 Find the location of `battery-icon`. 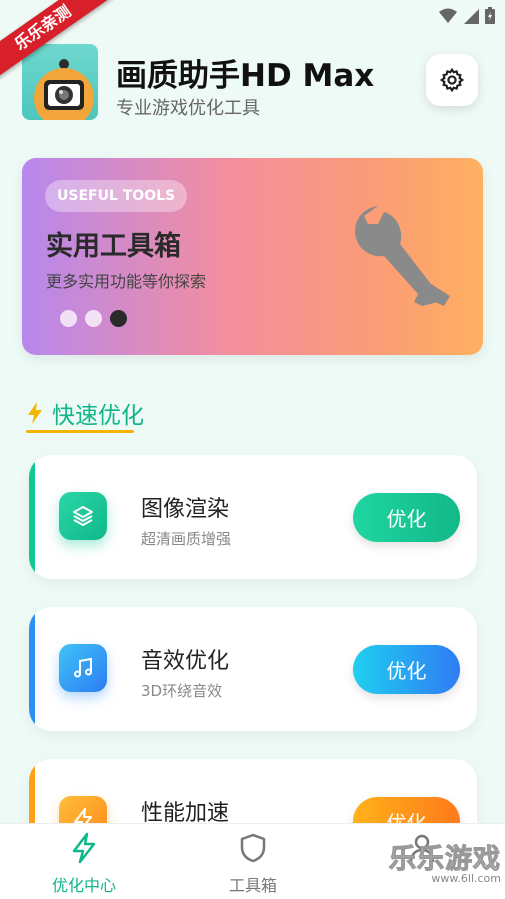

battery-icon is located at coordinates (490, 15).